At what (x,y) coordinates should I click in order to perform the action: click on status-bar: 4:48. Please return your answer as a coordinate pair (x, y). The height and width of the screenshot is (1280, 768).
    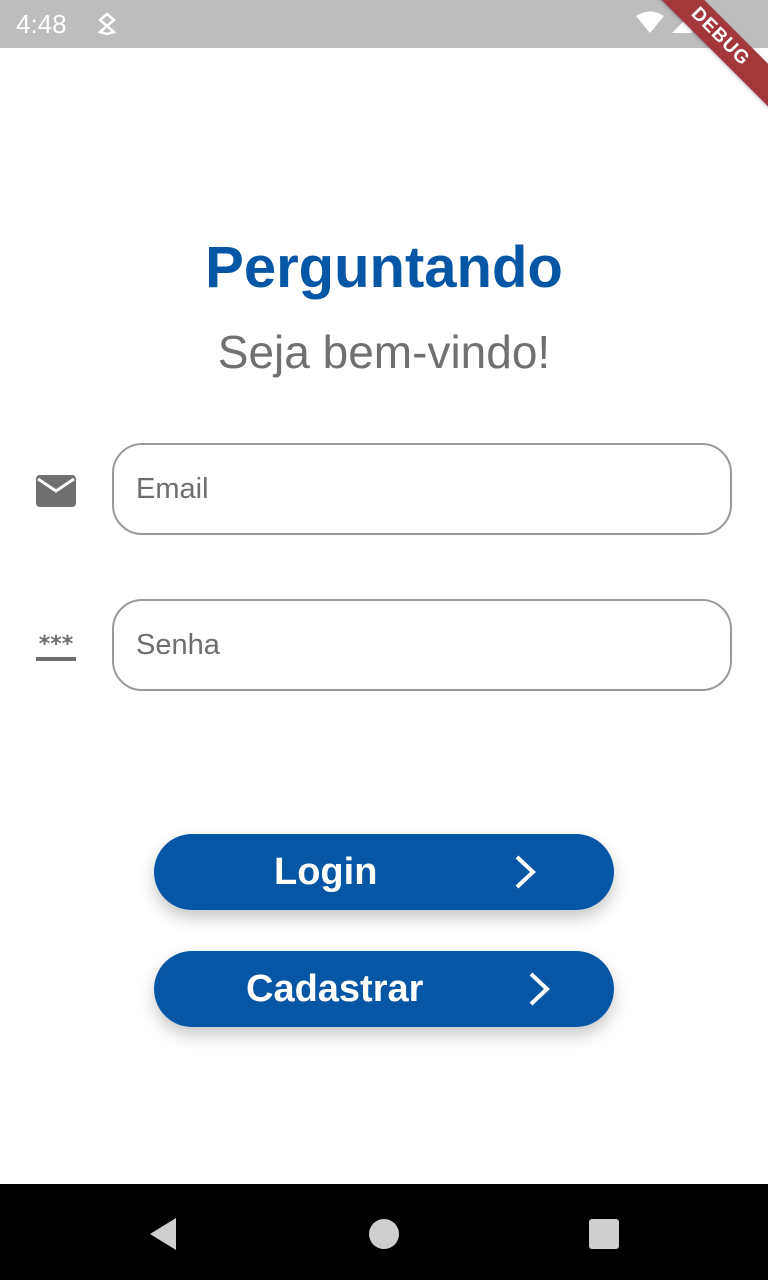
    Looking at the image, I should click on (384, 24).